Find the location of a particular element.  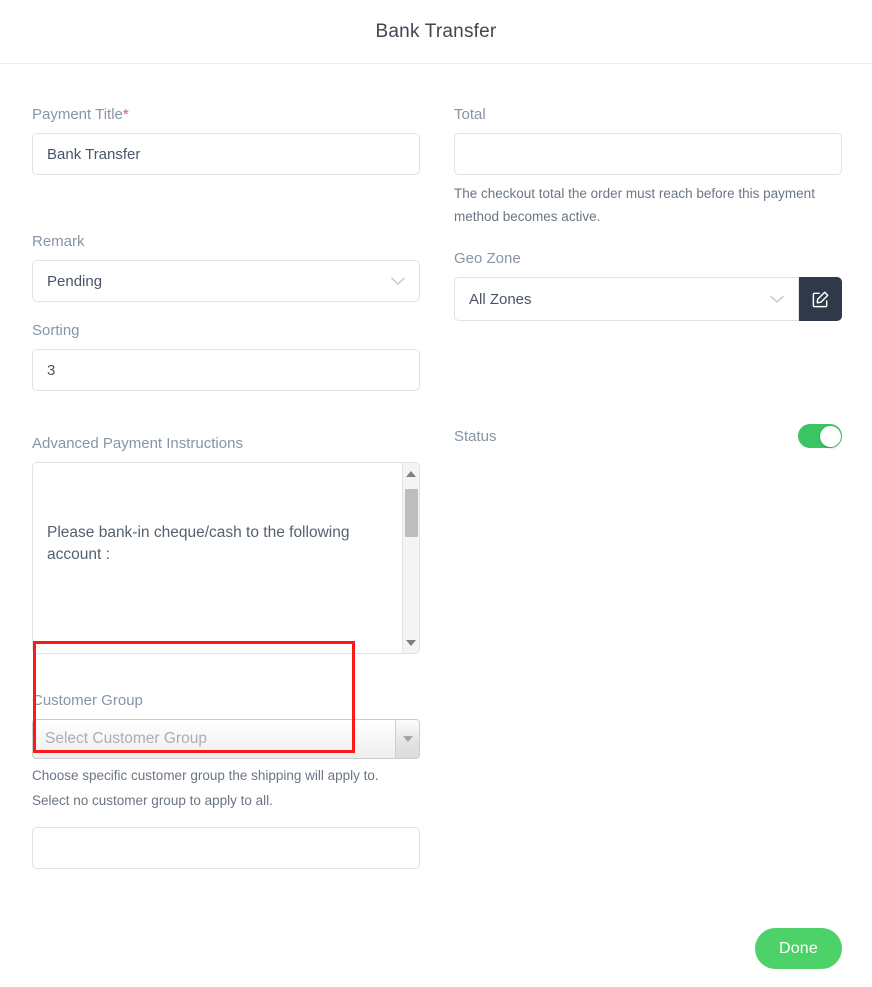

customer-group-label: Customer Group is located at coordinates (87, 700).